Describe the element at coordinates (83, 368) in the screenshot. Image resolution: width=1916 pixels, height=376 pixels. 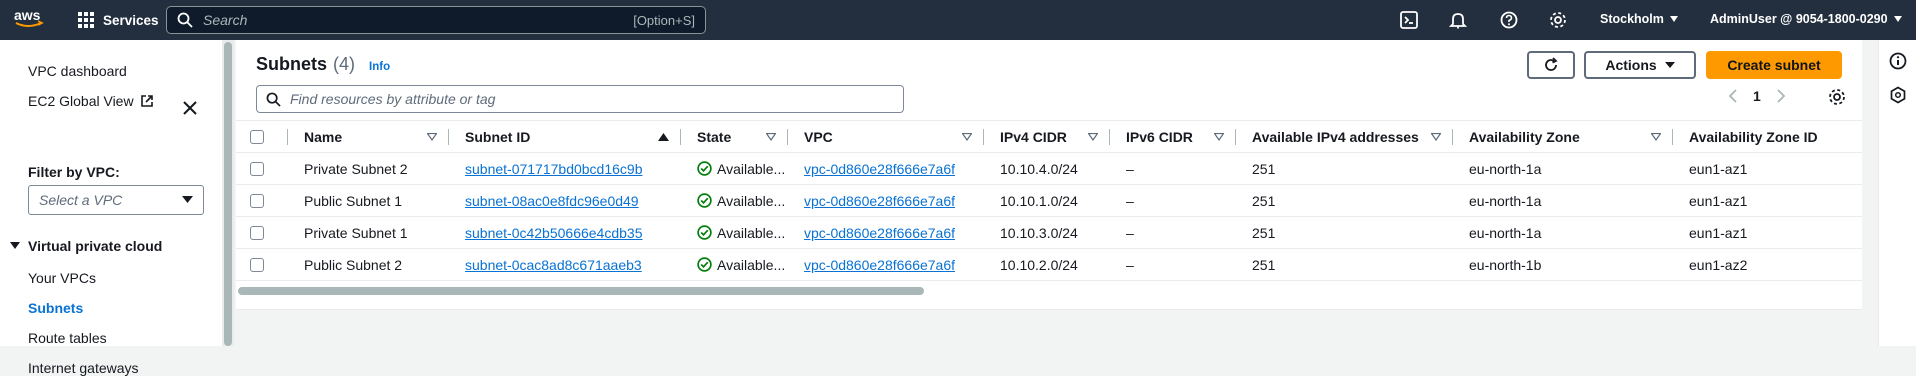
I see `sidebar-item-internet-gateways: Internet gateways` at that location.